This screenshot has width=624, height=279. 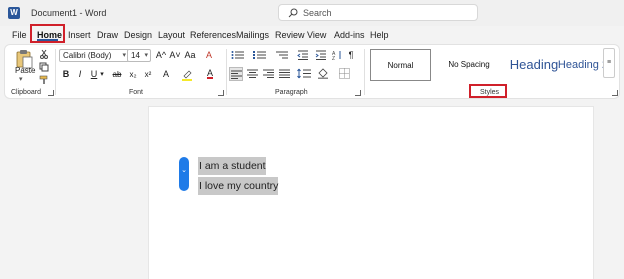 What do you see at coordinates (14, 13) in the screenshot?
I see `word-app-icon: W` at bounding box center [14, 13].